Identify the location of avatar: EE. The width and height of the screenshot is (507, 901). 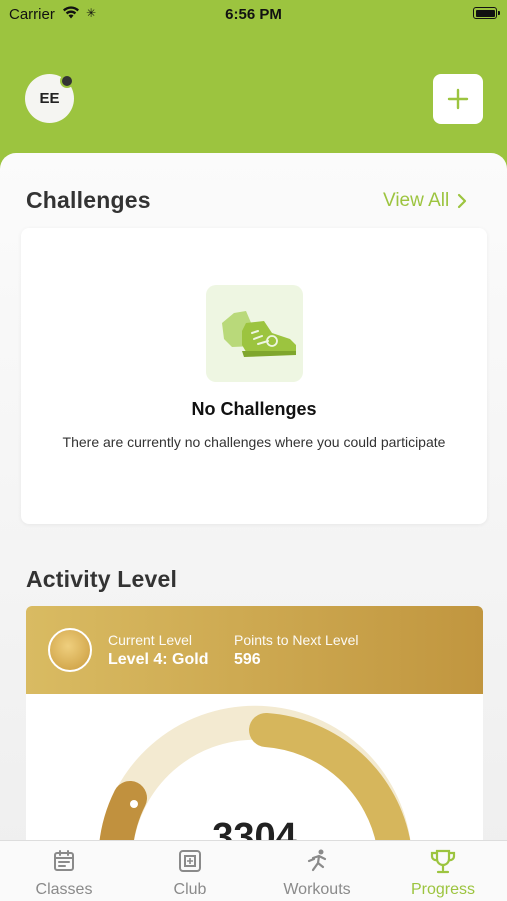
(49, 98).